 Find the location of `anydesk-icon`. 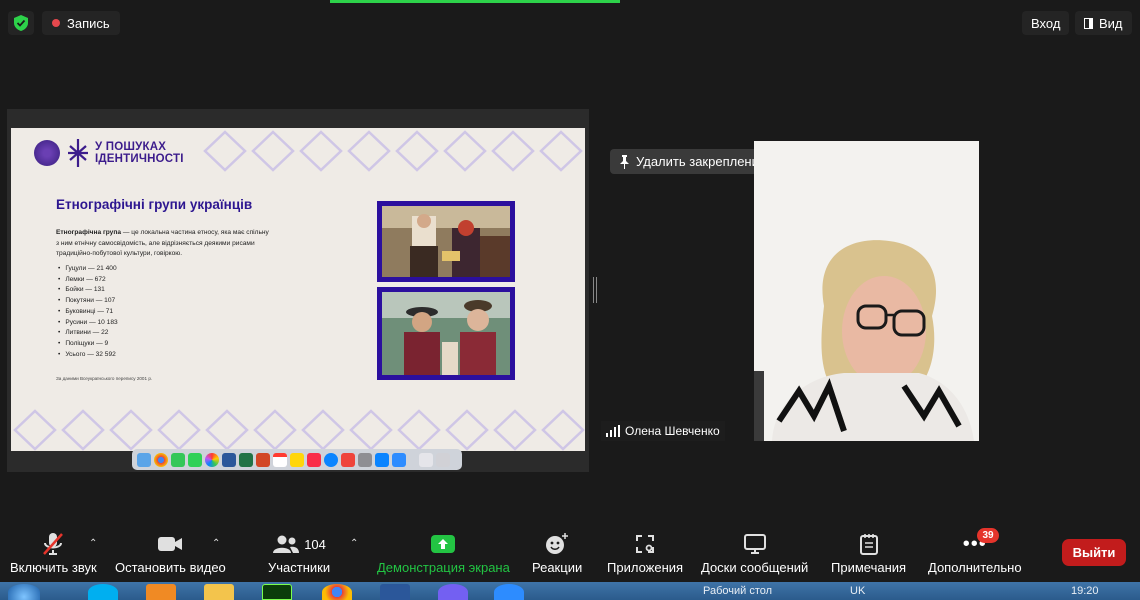

anydesk-icon is located at coordinates (348, 459).